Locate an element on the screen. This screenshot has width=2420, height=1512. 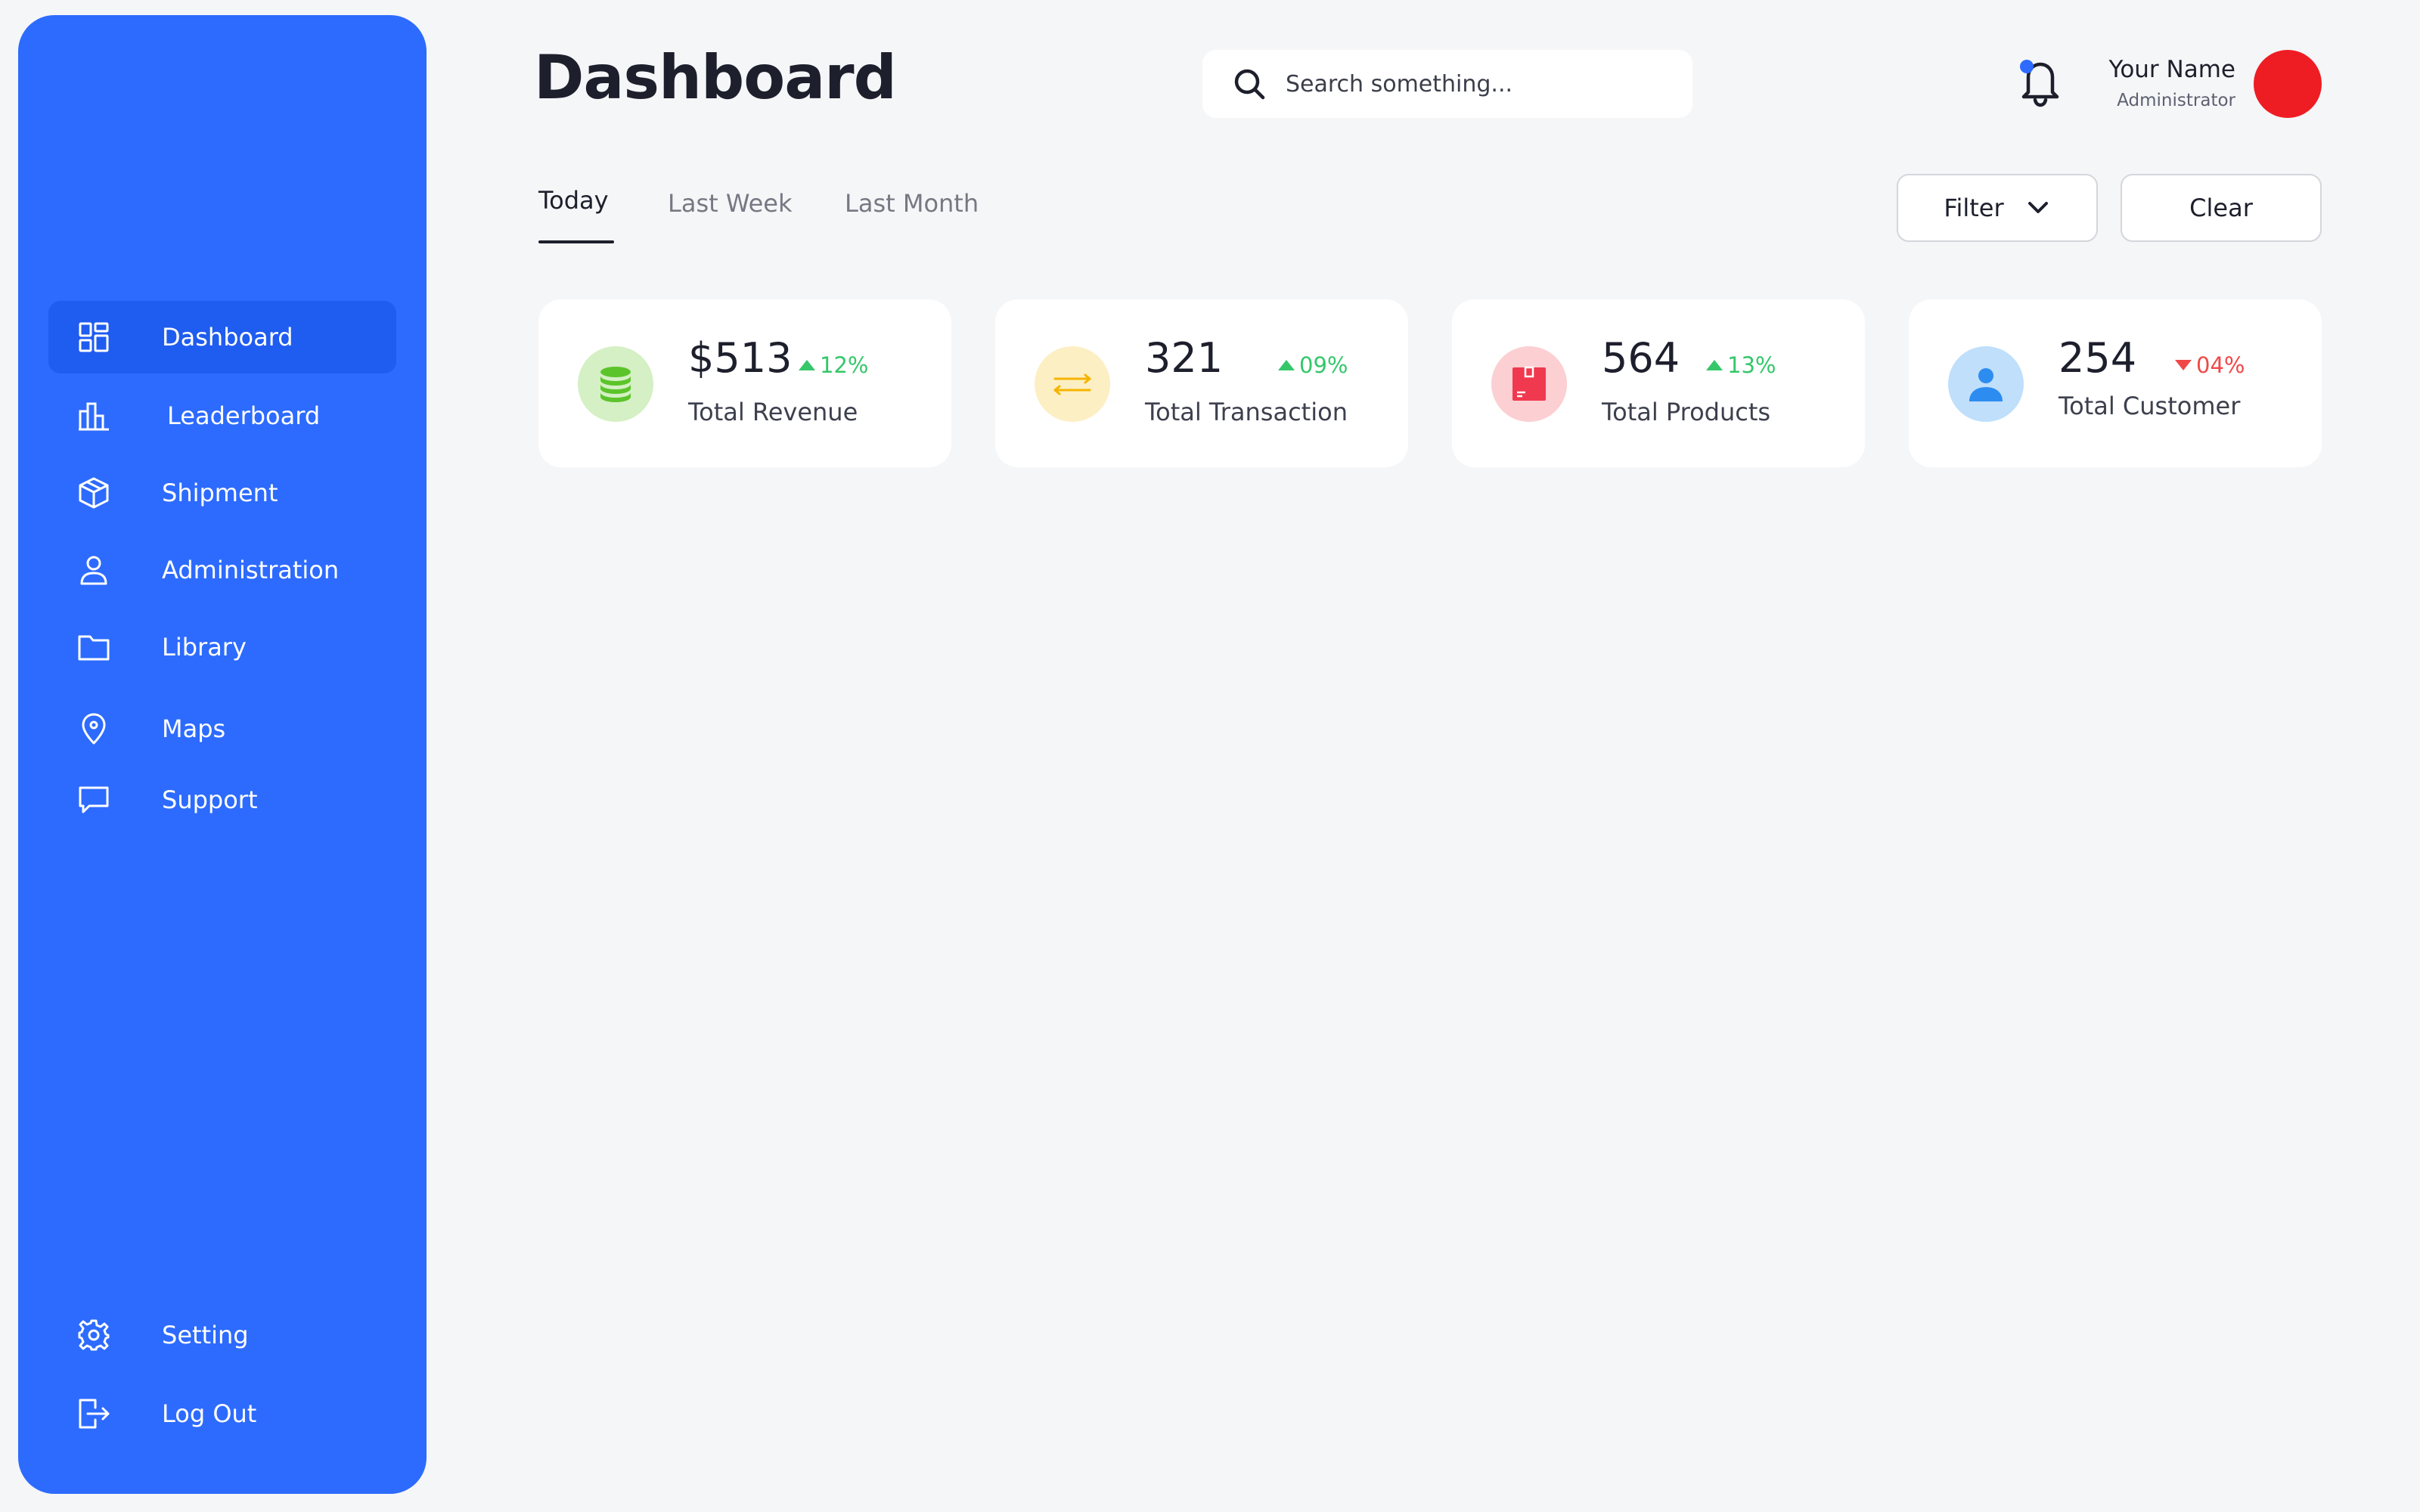
stat-change: 04% is located at coordinates (2210, 365).